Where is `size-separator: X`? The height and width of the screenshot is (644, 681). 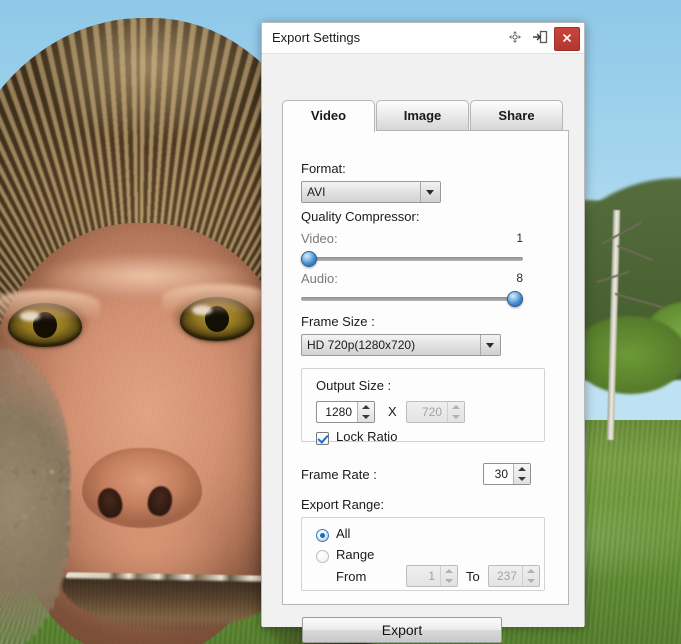 size-separator: X is located at coordinates (392, 411).